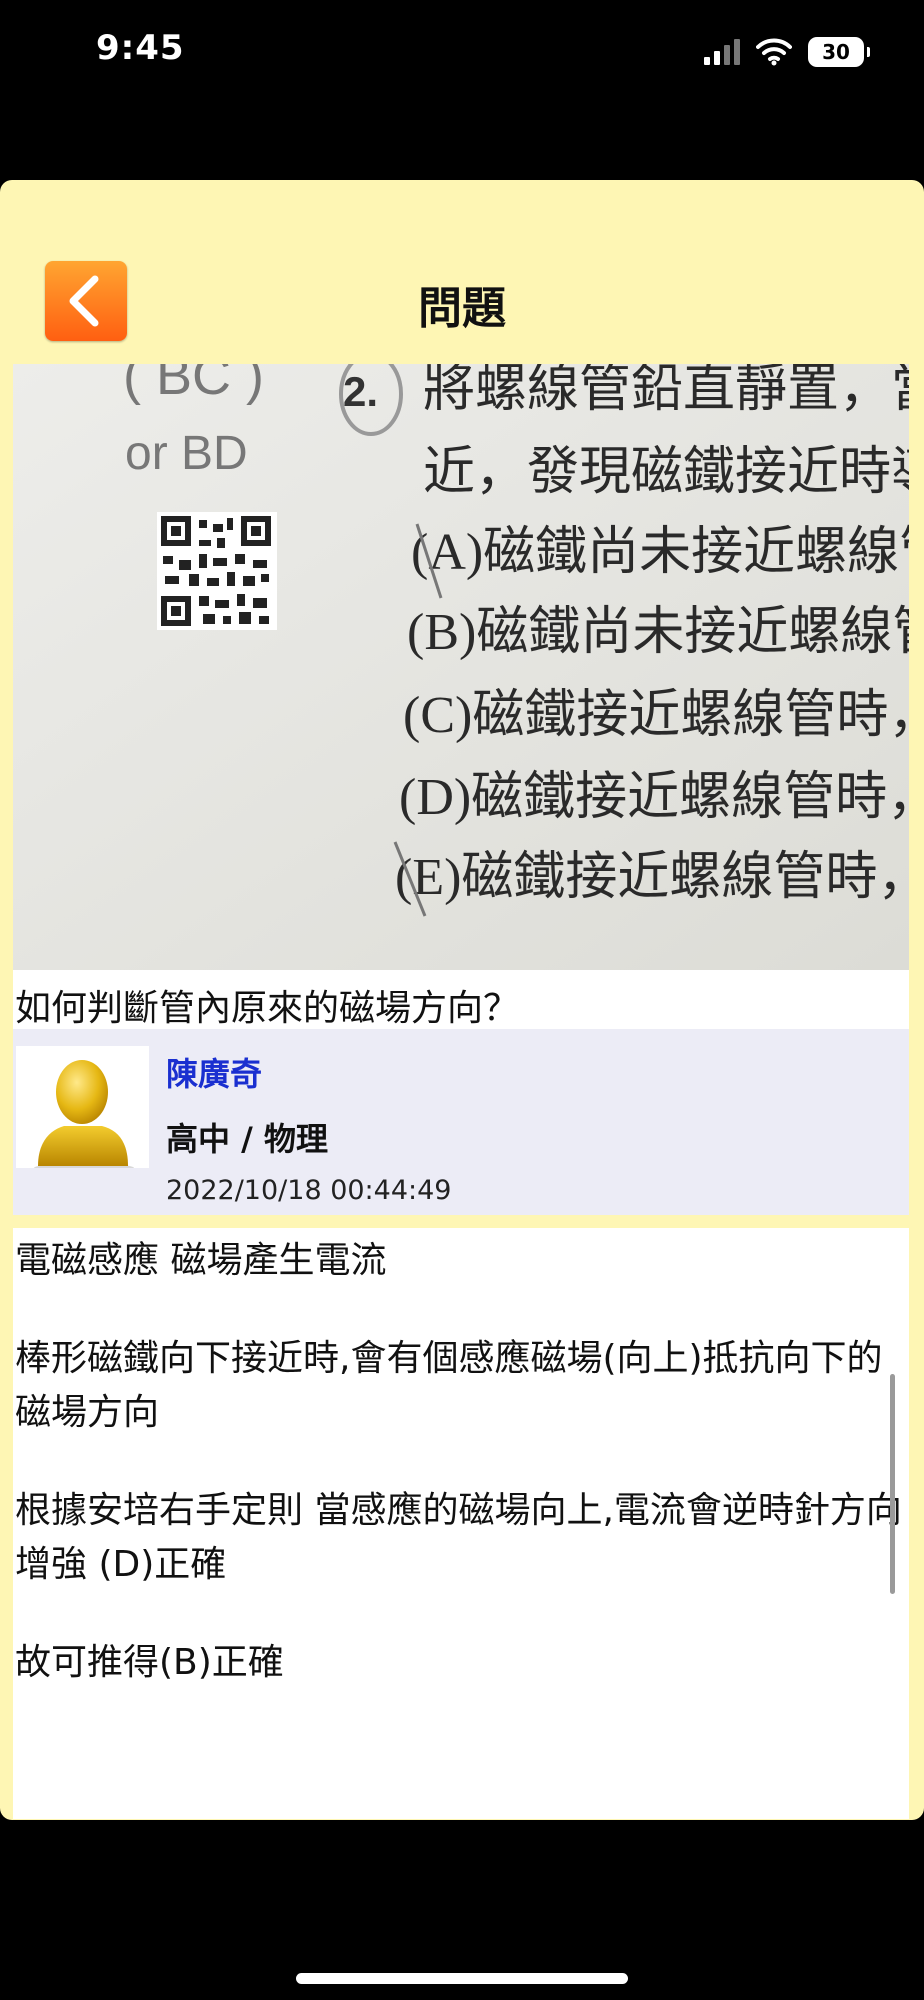  I want to click on answerer-subject: 高中 / 物理, so click(247, 1139).